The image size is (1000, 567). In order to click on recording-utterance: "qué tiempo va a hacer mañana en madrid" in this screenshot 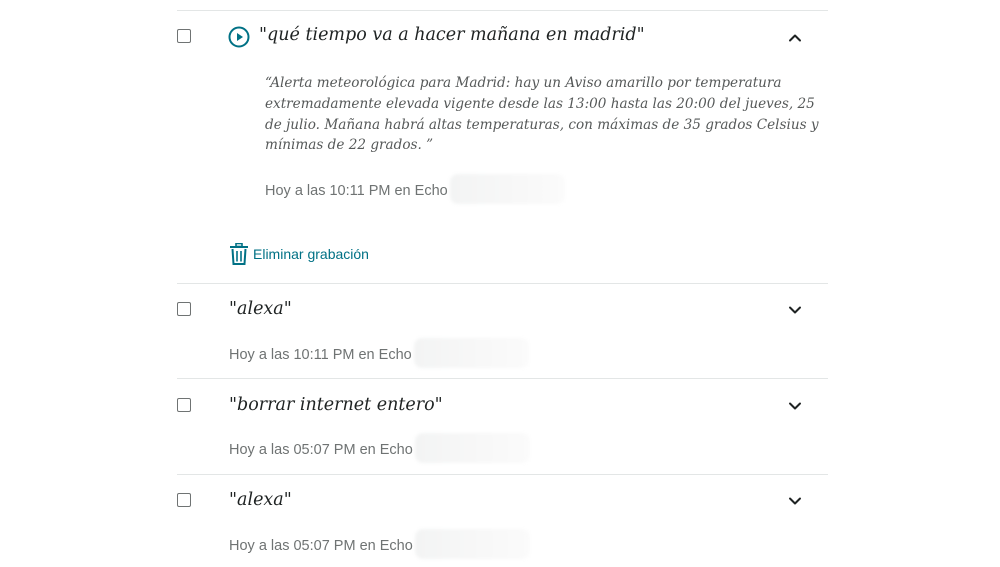, I will do `click(452, 35)`.